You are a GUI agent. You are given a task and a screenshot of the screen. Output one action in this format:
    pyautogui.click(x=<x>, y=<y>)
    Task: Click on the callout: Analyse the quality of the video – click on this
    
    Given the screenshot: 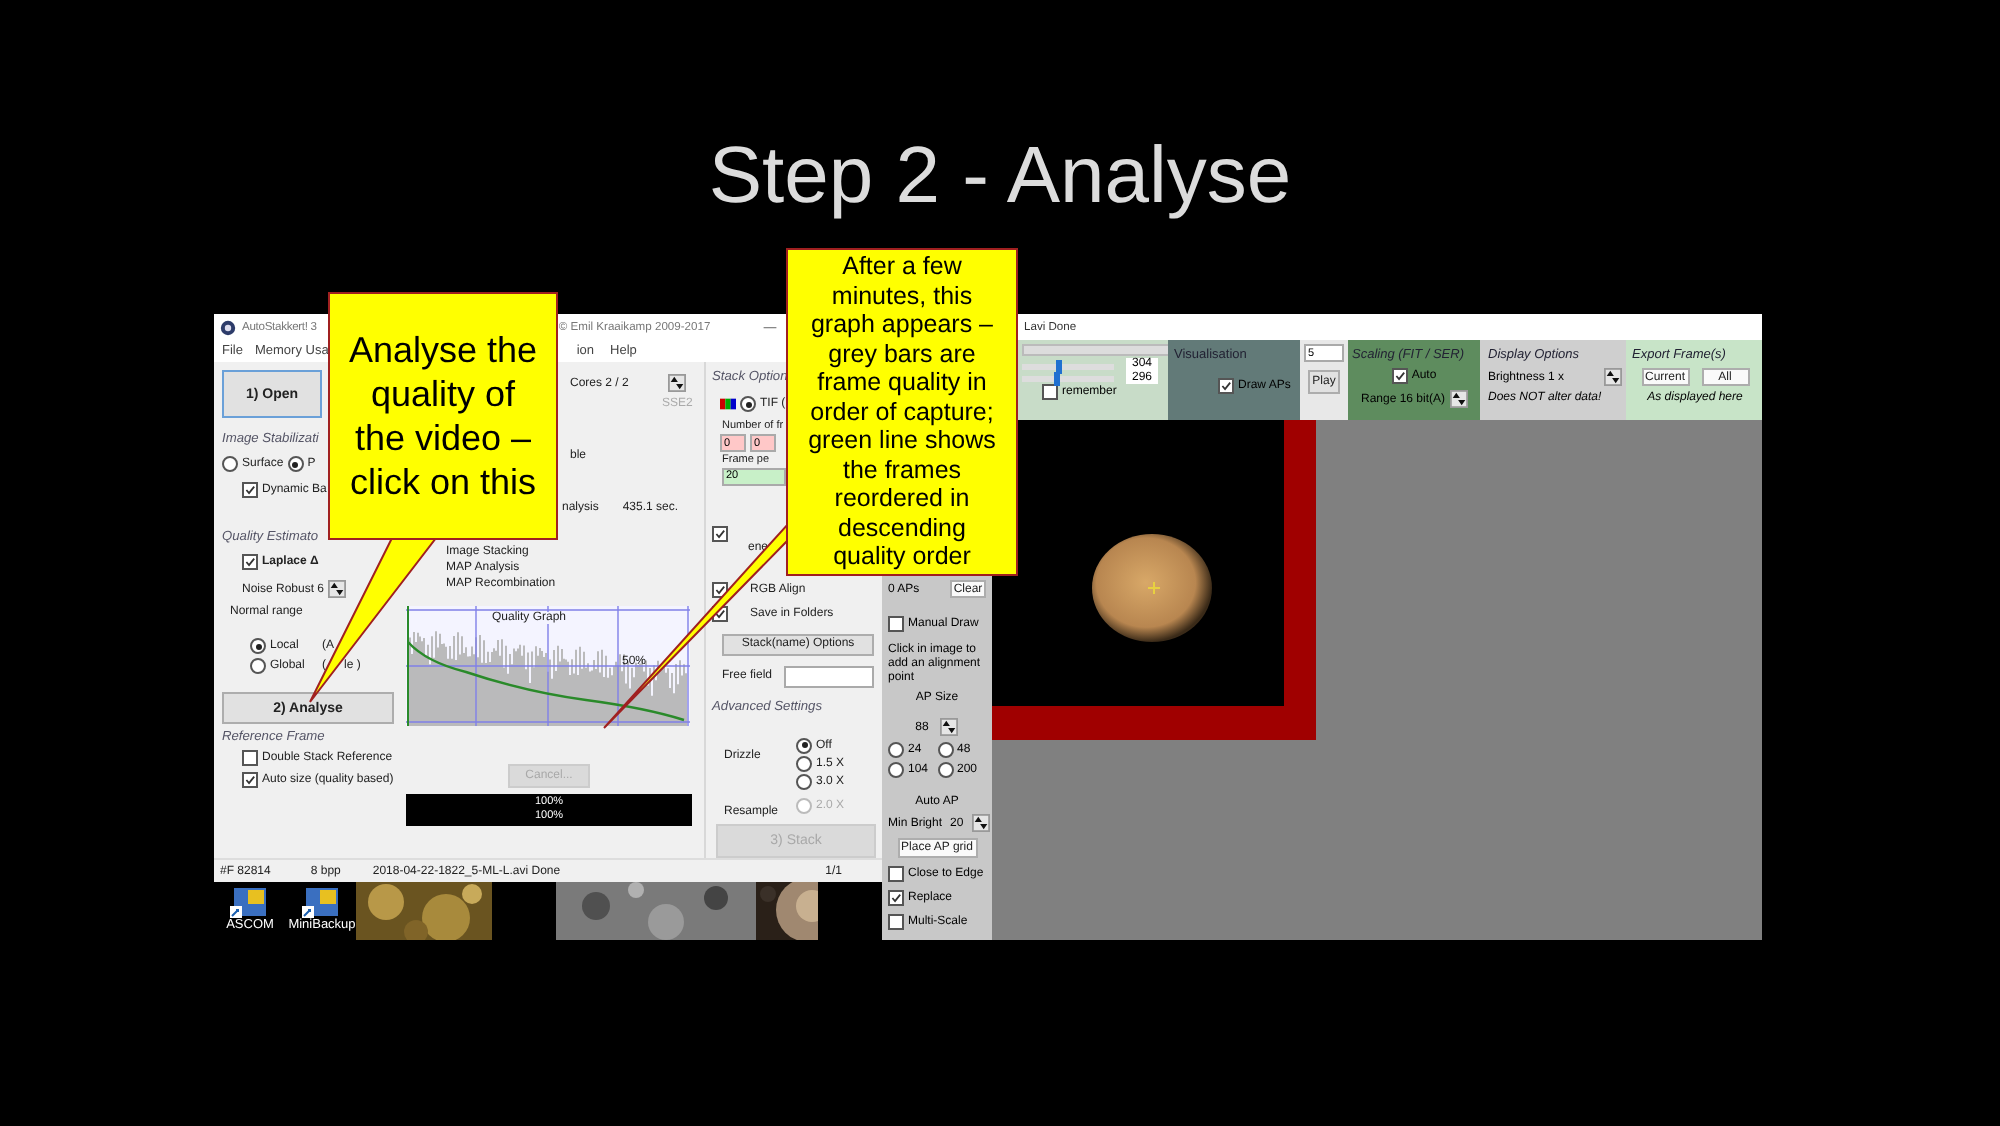 What is the action you would take?
    pyautogui.click(x=443, y=416)
    